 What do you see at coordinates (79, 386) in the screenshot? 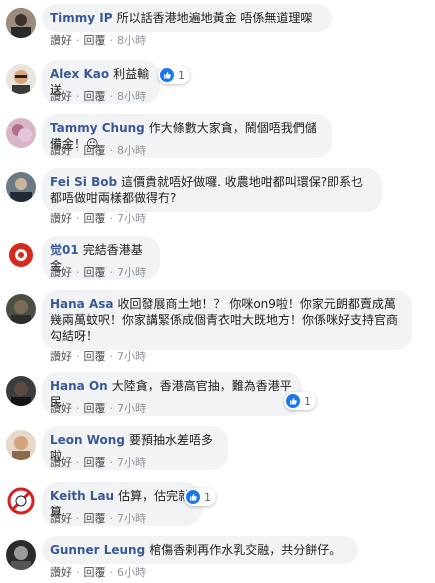
I see `comment-author: Hana On` at bounding box center [79, 386].